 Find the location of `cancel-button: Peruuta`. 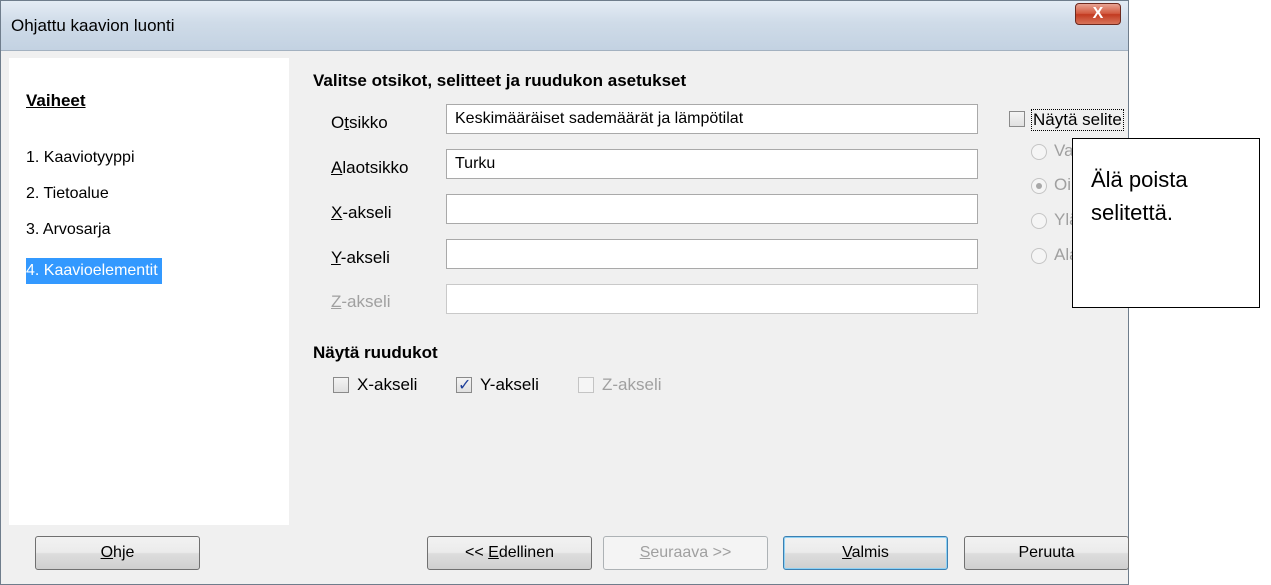

cancel-button: Peruuta is located at coordinates (1046, 553).